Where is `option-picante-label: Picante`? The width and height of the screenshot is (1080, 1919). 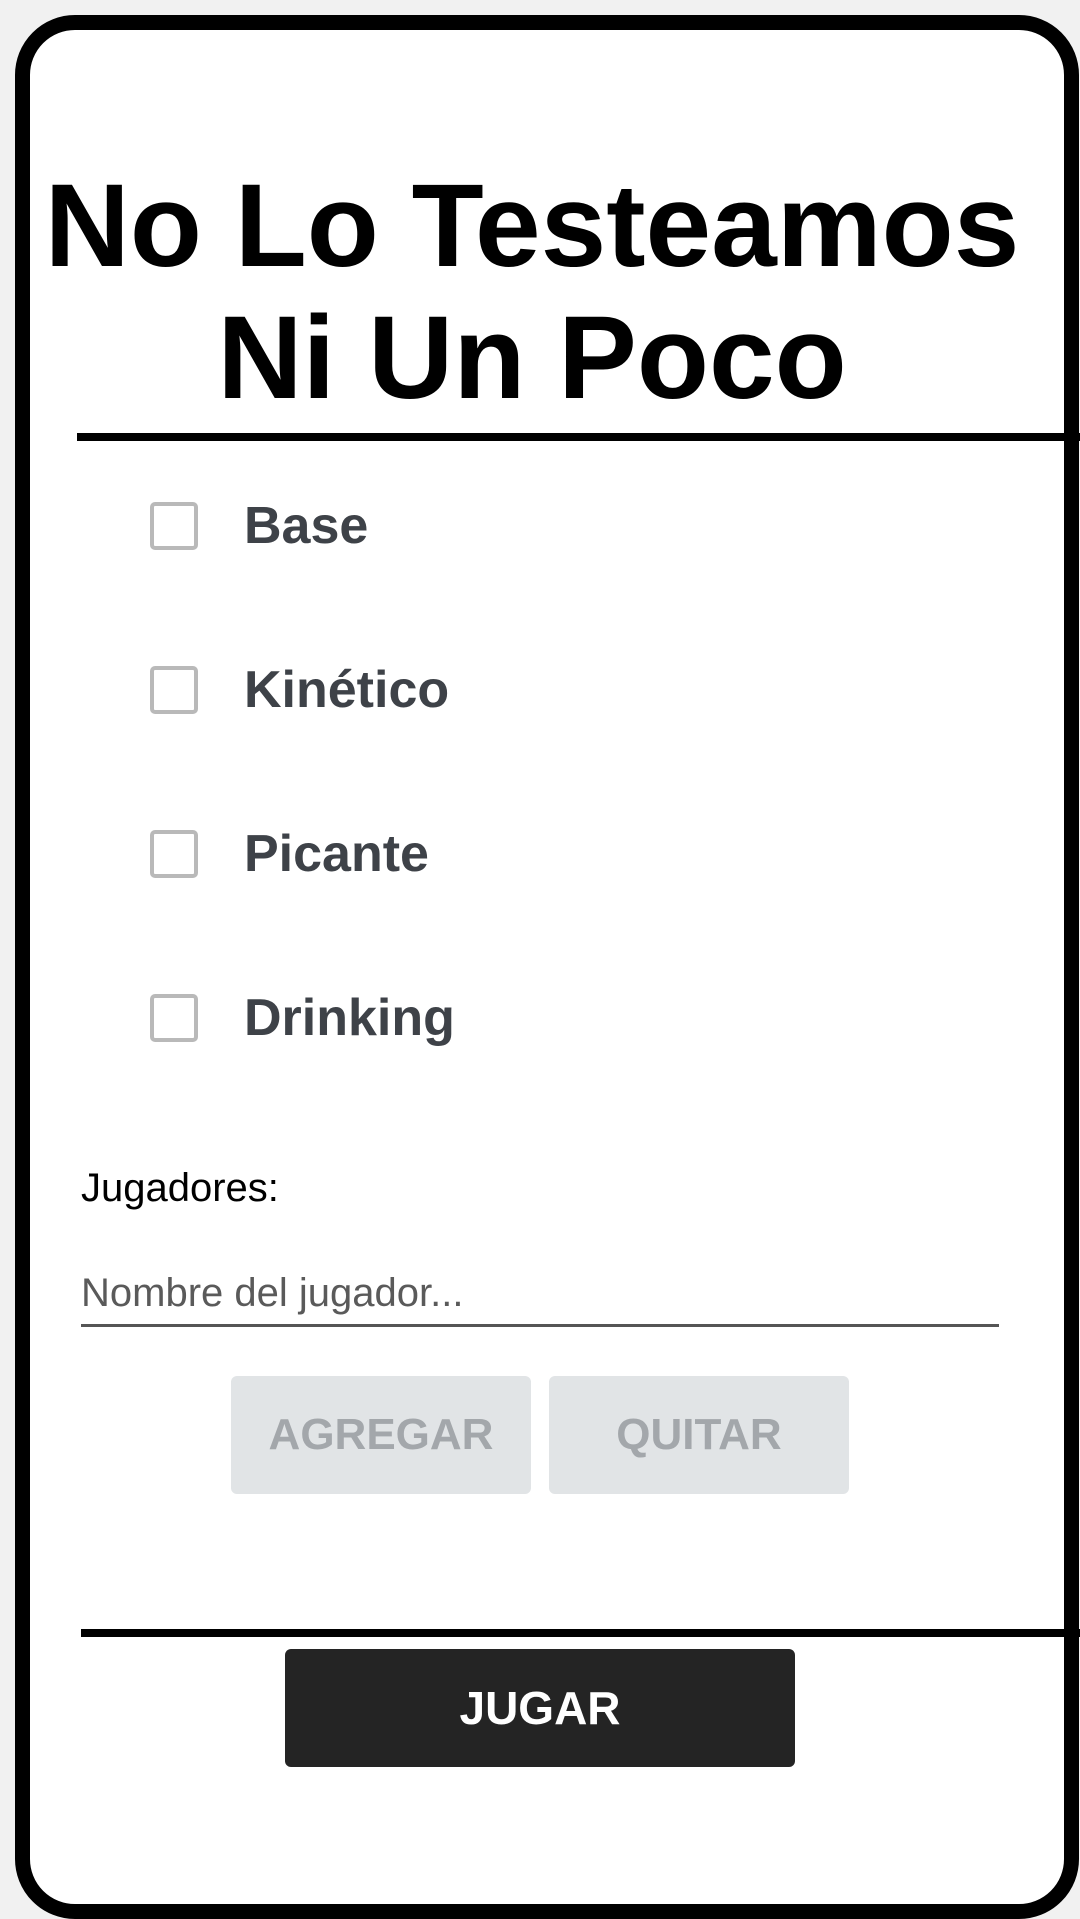 option-picante-label: Picante is located at coordinates (336, 854).